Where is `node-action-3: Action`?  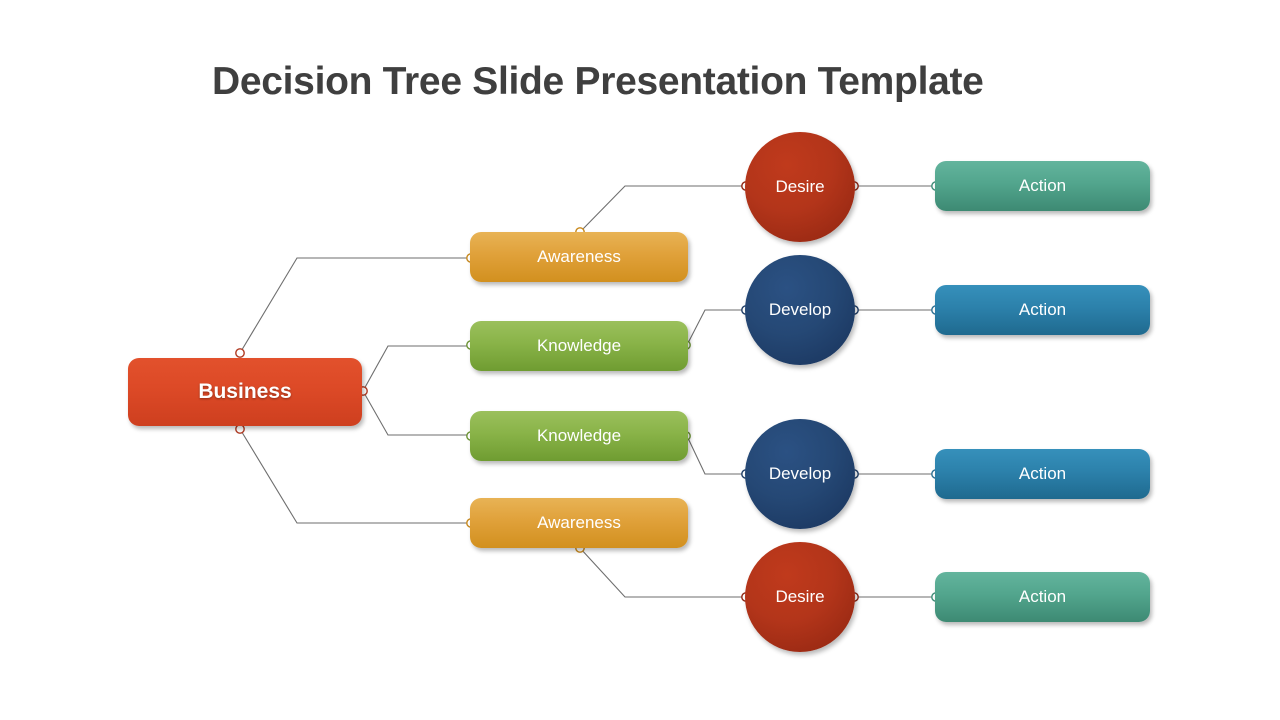 node-action-3: Action is located at coordinates (1042, 474).